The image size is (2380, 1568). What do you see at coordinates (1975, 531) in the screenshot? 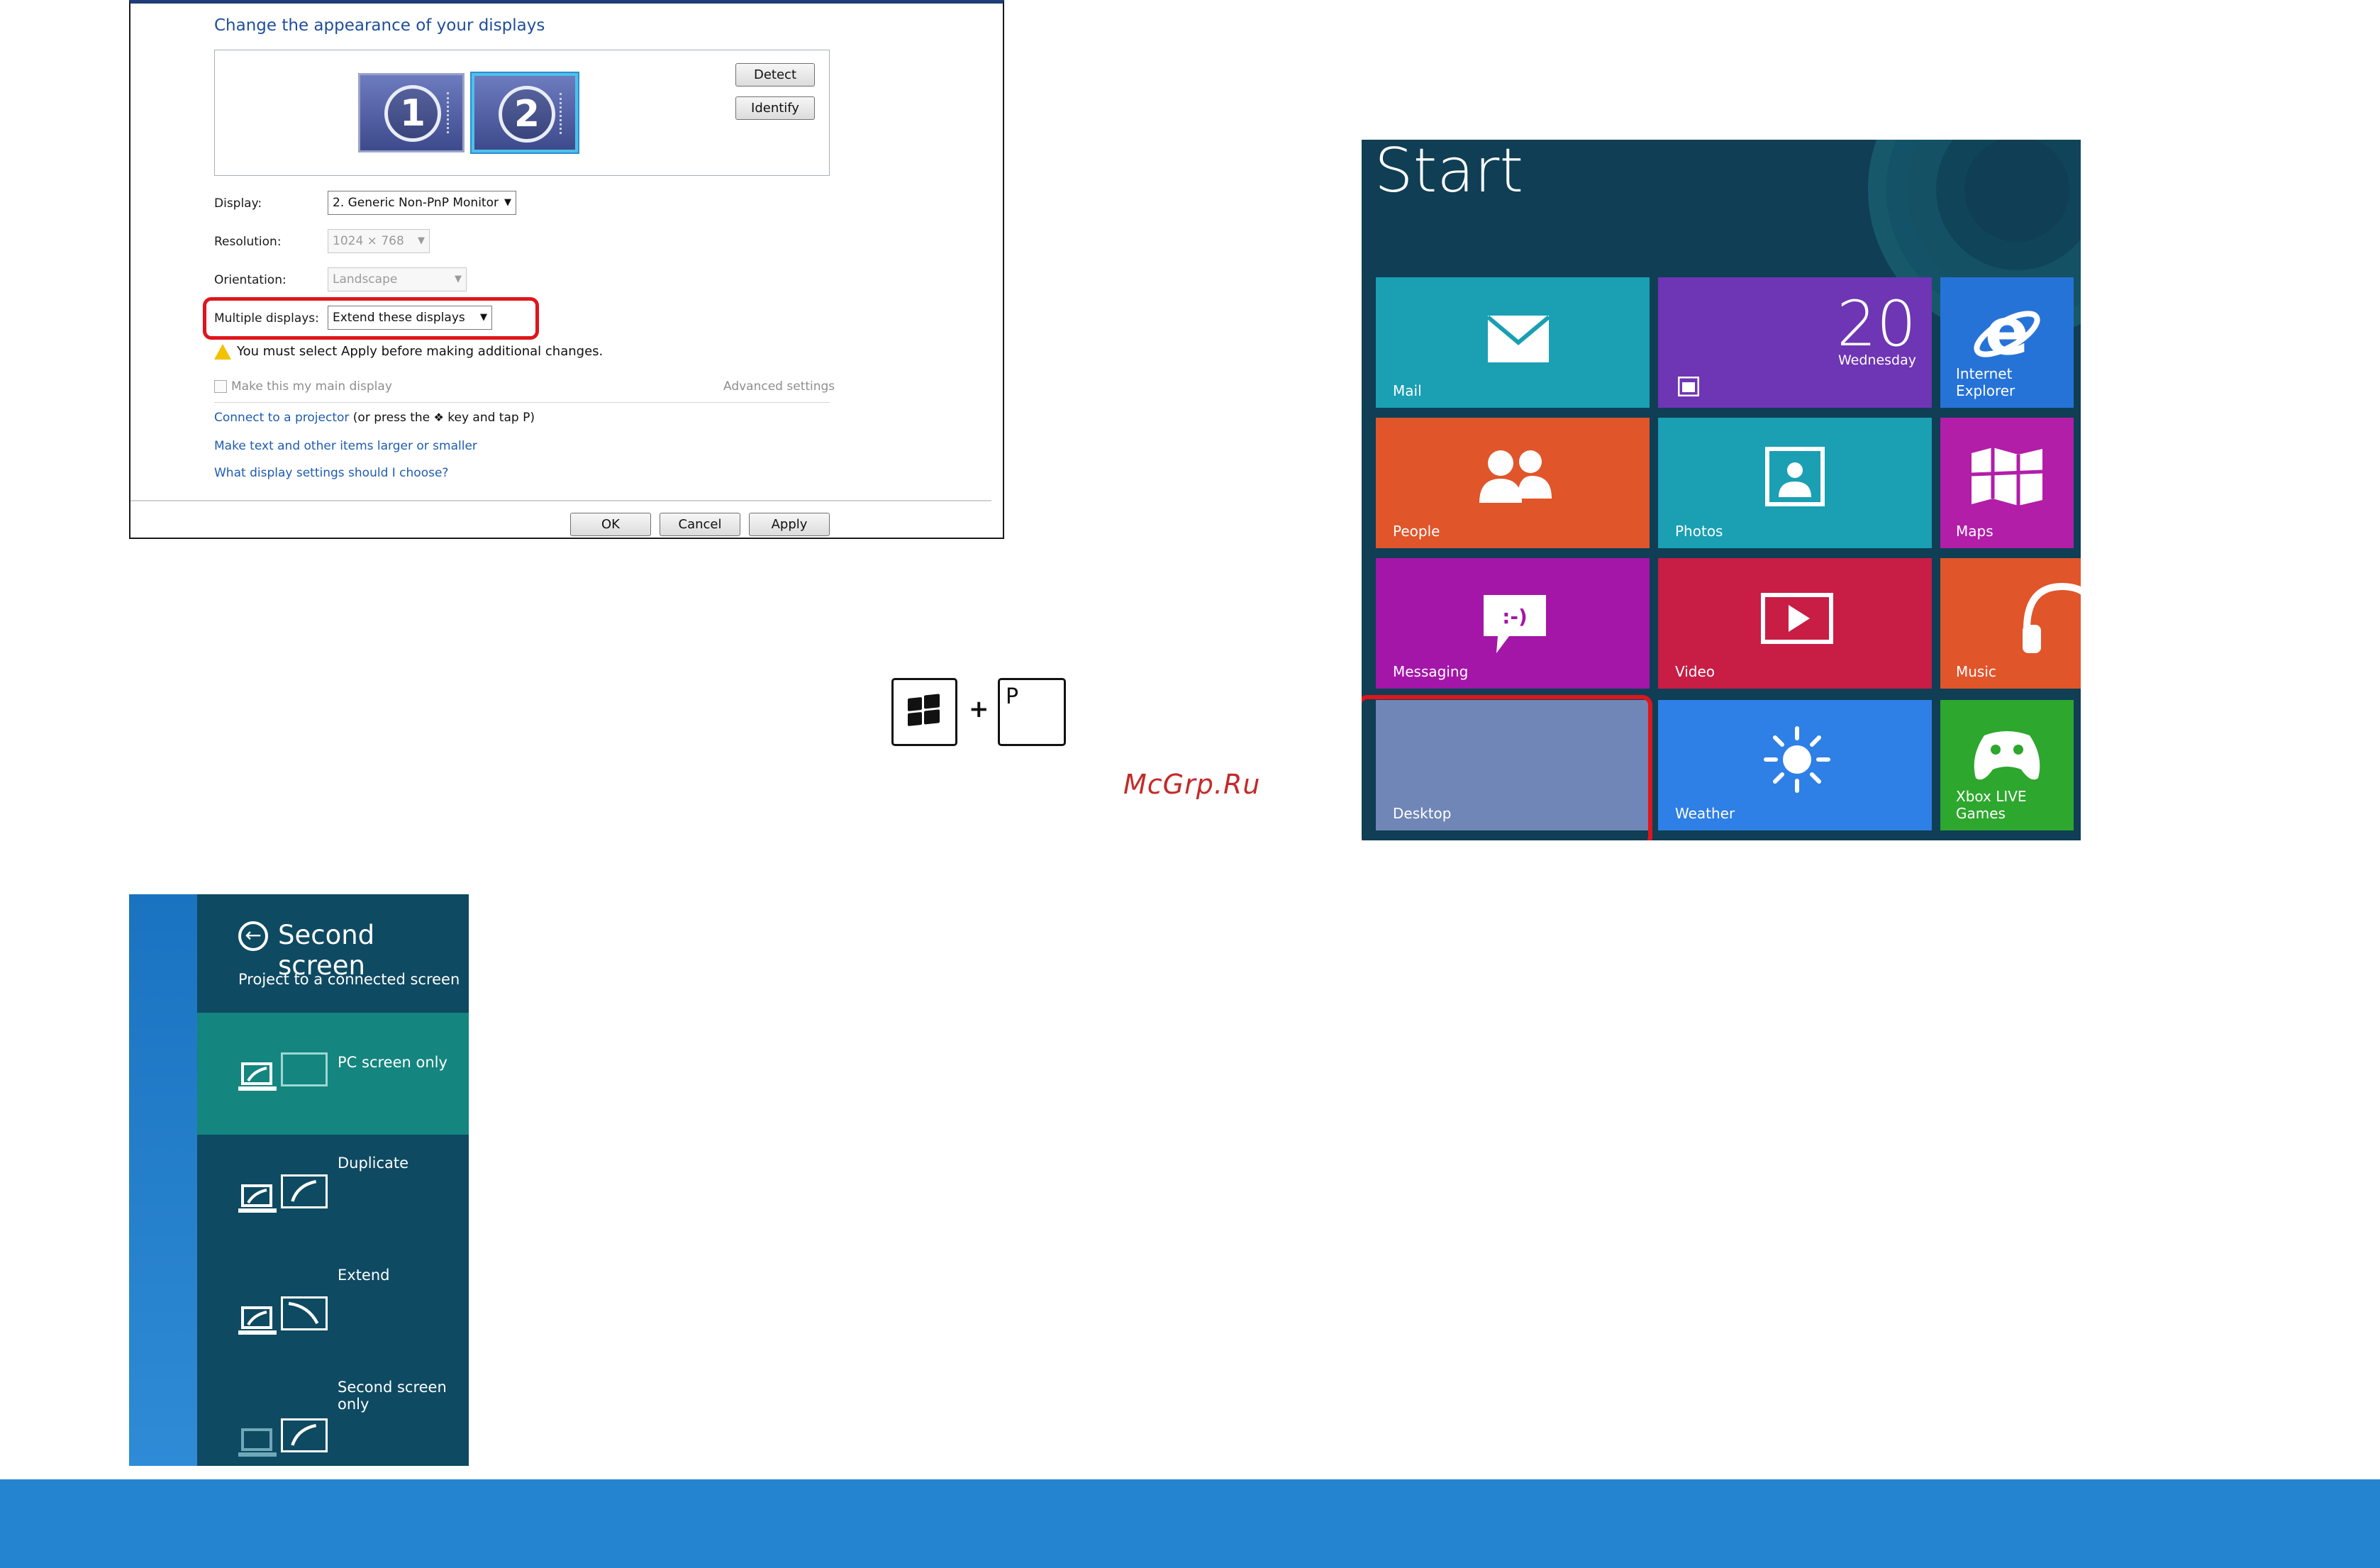
I see `tile-label: Maps` at bounding box center [1975, 531].